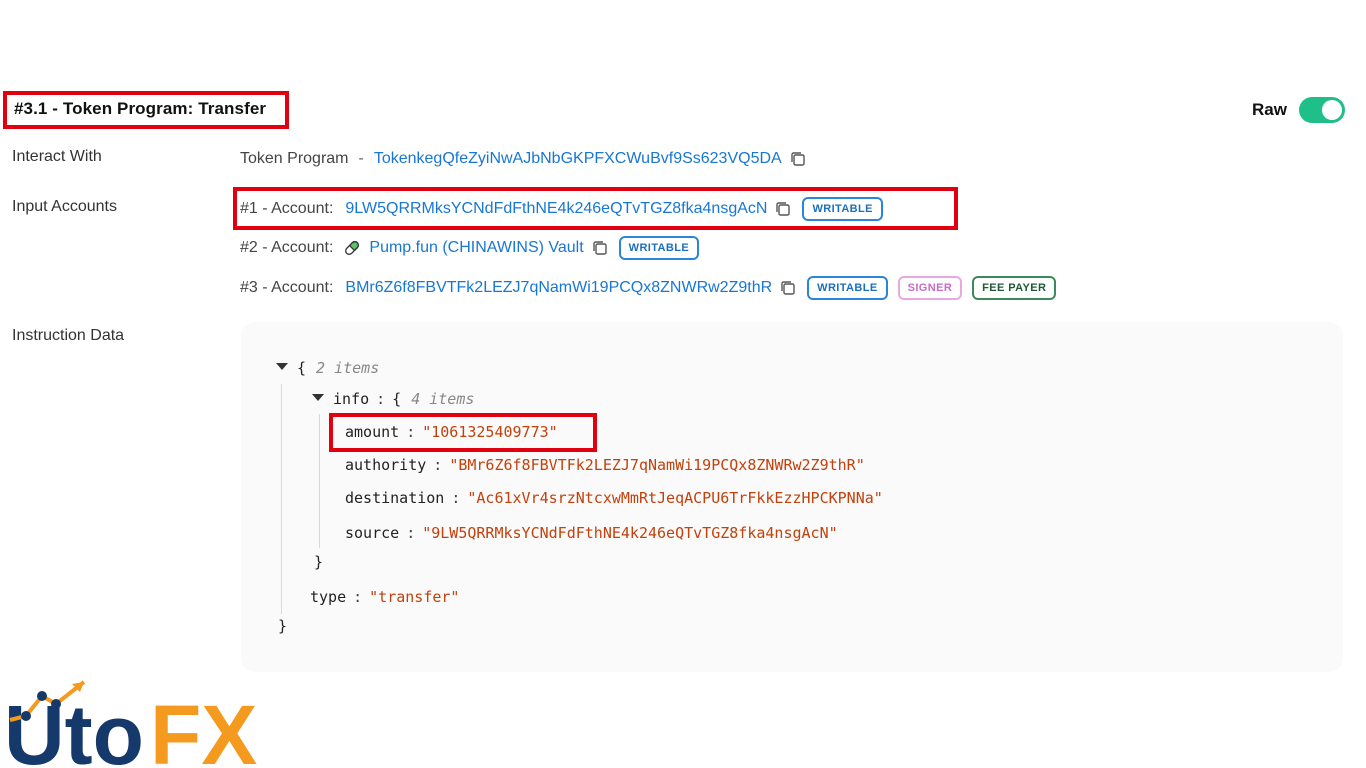 This screenshot has height=768, width=1366. What do you see at coordinates (287, 247) in the screenshot?
I see `account-label: #2 - Account:` at bounding box center [287, 247].